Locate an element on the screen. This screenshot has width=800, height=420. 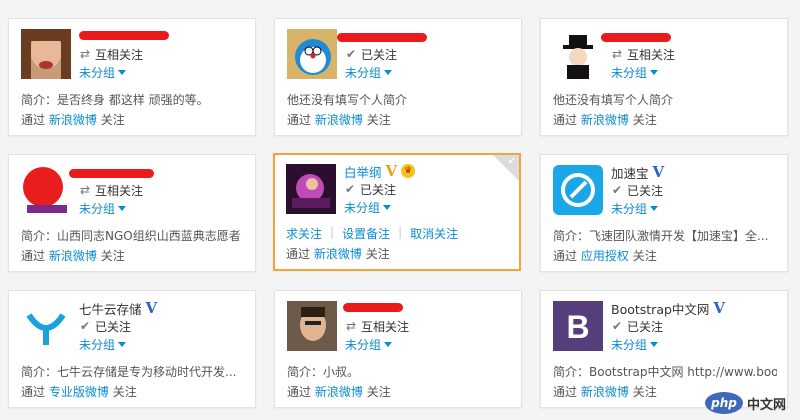
follow-source: 通过 应用授权 关注 is located at coordinates (605, 255).